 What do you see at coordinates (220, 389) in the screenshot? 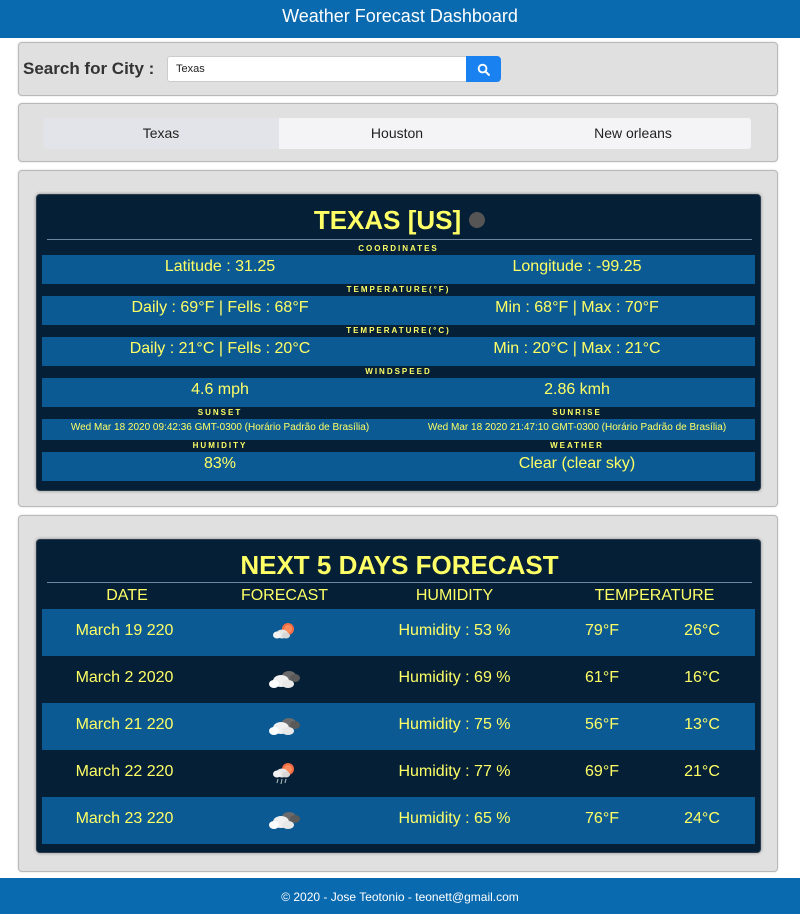
I see `windspeed-mph: 4.6 mph` at bounding box center [220, 389].